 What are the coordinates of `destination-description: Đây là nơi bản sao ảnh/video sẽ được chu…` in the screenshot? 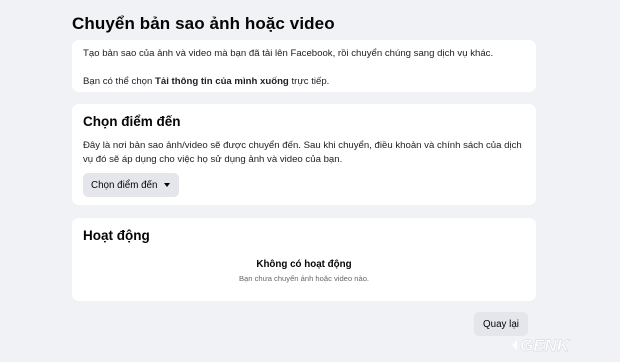 It's located at (302, 152).